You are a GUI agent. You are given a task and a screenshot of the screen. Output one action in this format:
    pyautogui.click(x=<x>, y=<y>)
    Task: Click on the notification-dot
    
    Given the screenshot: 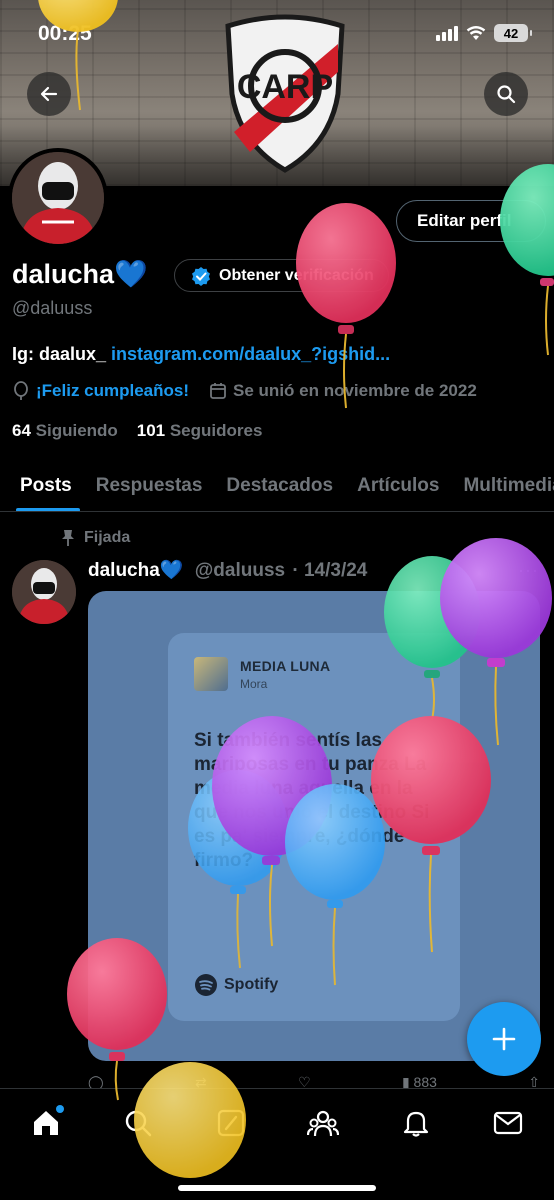 What is the action you would take?
    pyautogui.click(x=60, y=1109)
    